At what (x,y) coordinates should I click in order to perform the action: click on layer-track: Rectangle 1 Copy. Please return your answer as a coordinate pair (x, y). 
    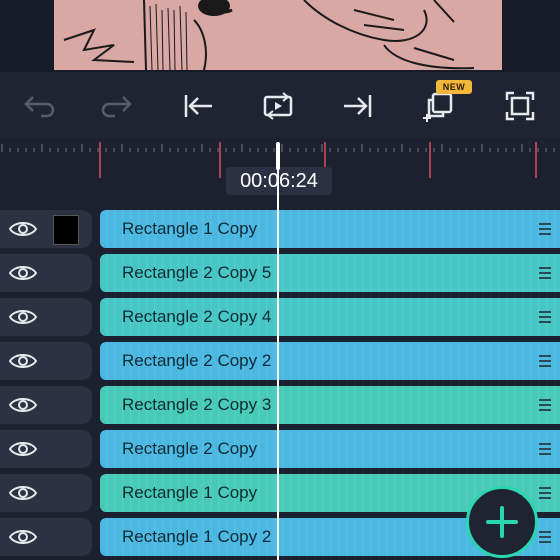
    Looking at the image, I should click on (330, 229).